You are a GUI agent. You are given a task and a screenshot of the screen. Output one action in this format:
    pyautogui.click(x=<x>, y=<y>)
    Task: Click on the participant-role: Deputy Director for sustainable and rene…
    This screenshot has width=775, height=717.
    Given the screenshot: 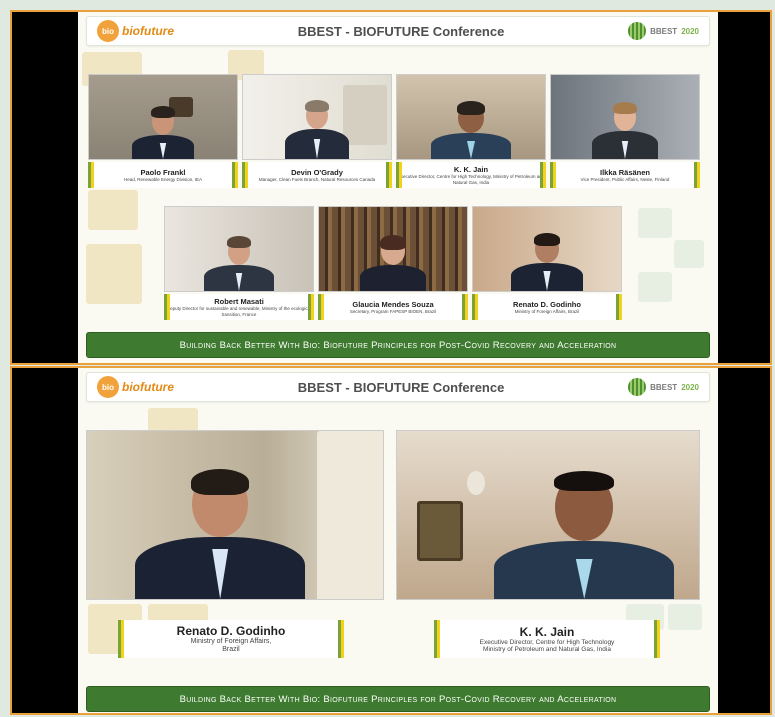 What is the action you would take?
    pyautogui.click(x=239, y=311)
    